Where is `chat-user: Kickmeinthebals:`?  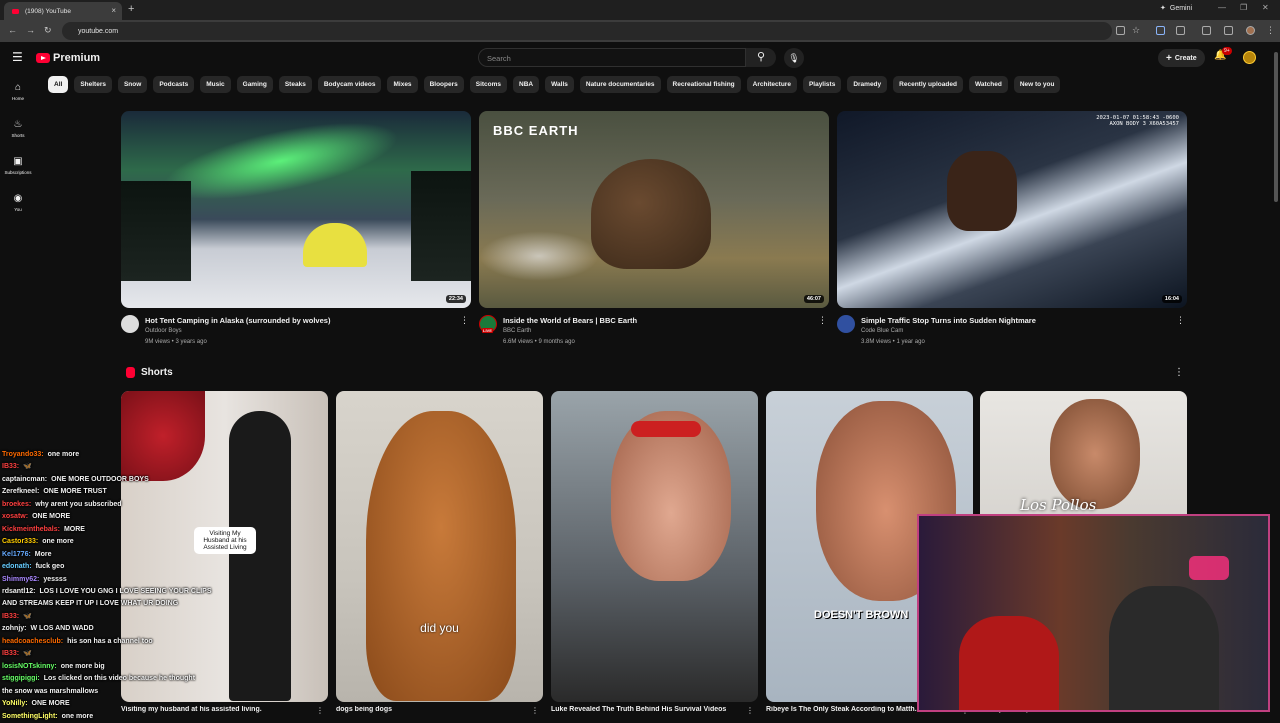 chat-user: Kickmeinthebals: is located at coordinates (31, 529).